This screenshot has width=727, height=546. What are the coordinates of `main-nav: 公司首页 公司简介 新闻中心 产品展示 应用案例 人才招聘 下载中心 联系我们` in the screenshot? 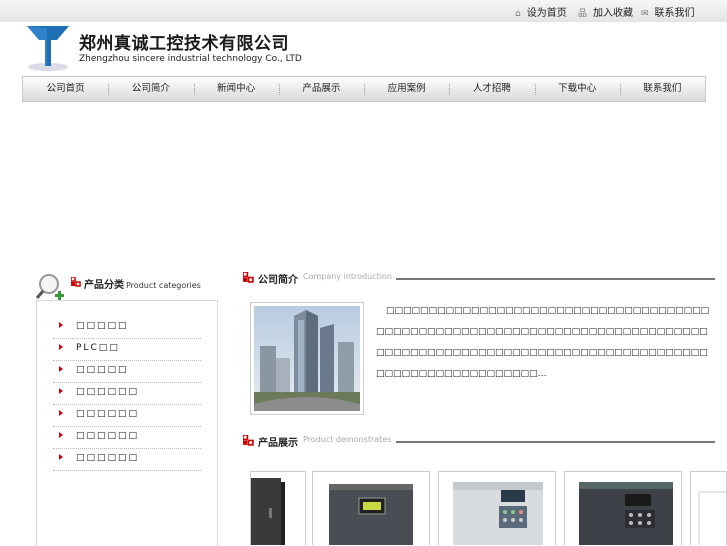 It's located at (364, 89).